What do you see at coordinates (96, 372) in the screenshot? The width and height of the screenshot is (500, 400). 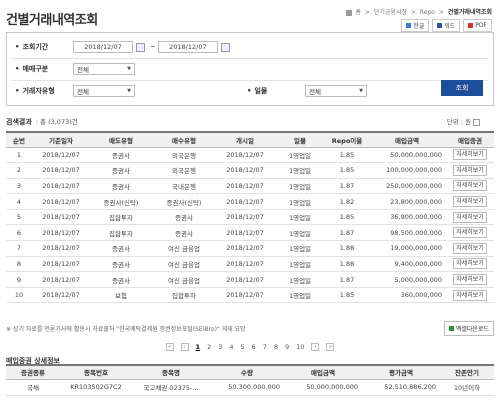 I see `col-code: 종목번호` at bounding box center [96, 372].